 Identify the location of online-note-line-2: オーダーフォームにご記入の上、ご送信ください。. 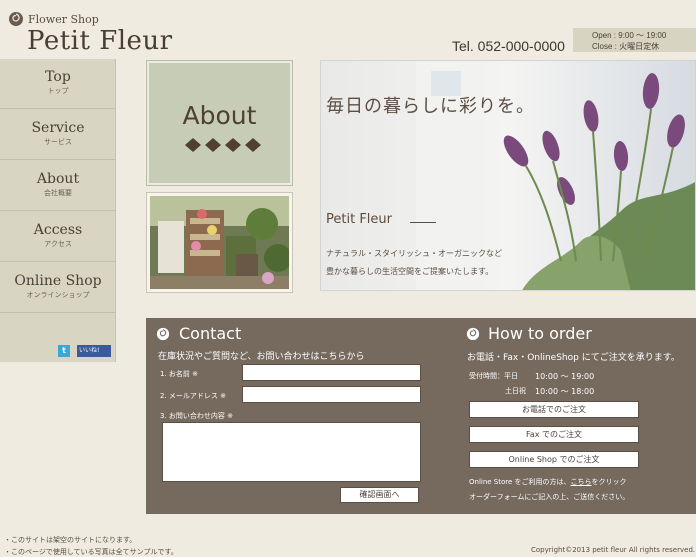
(549, 497).